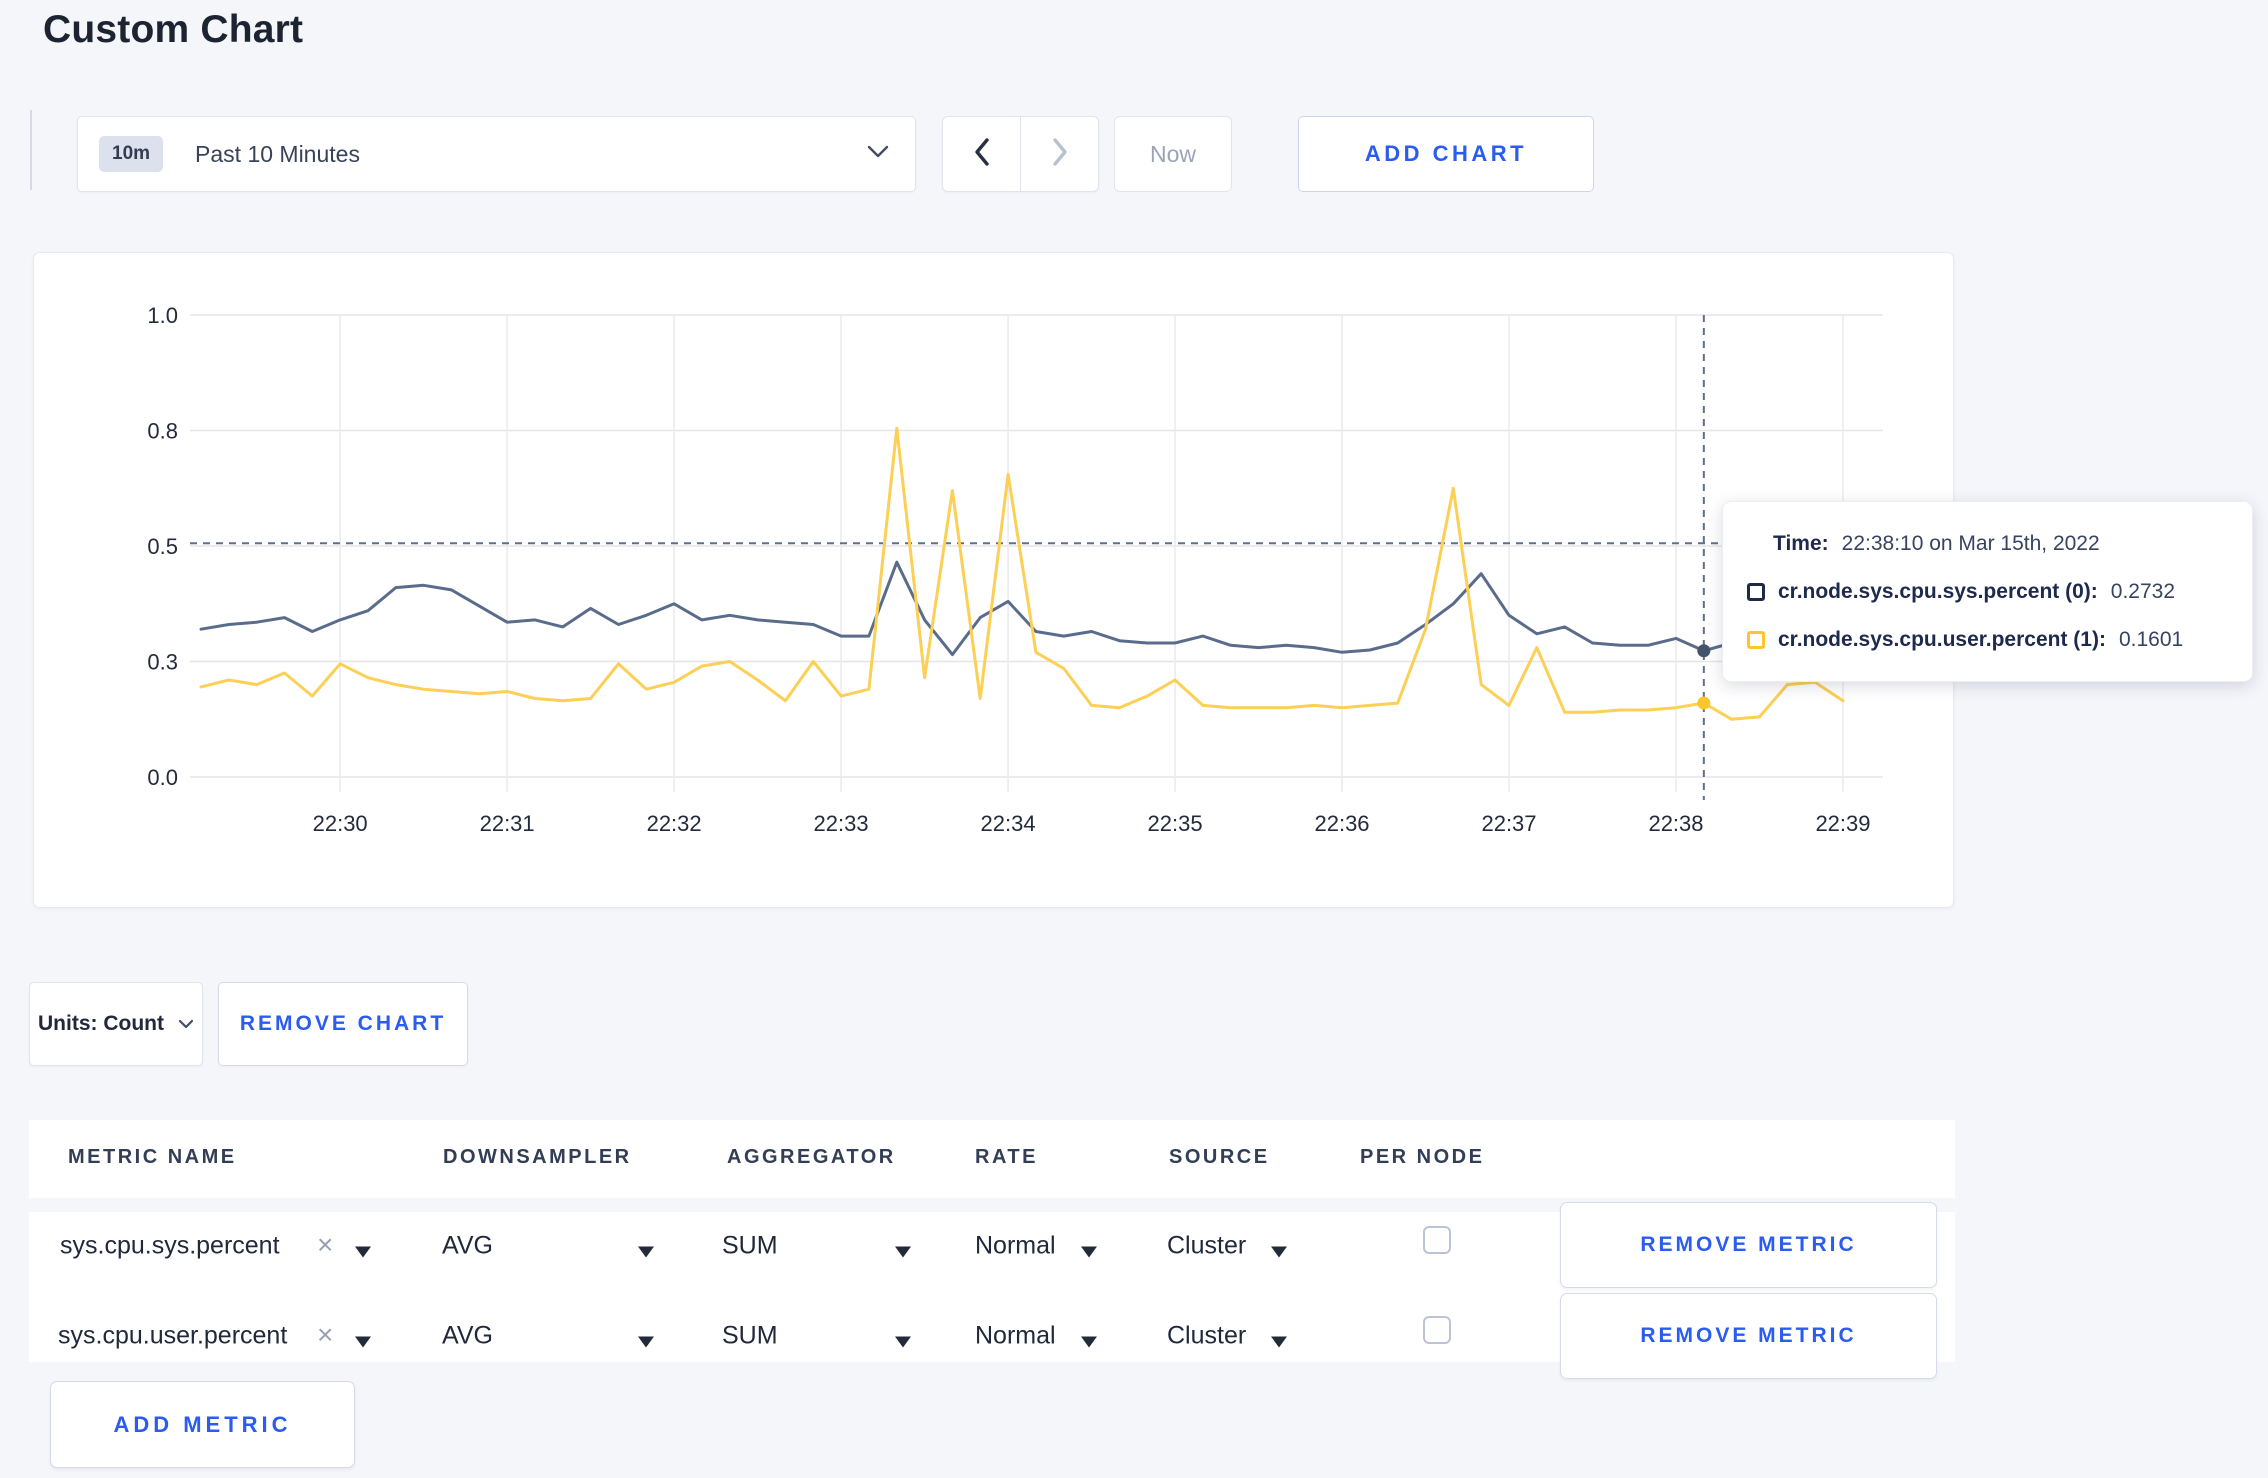  Describe the element at coordinates (1756, 592) in the screenshot. I see `series-sys-legend-swatch` at that location.